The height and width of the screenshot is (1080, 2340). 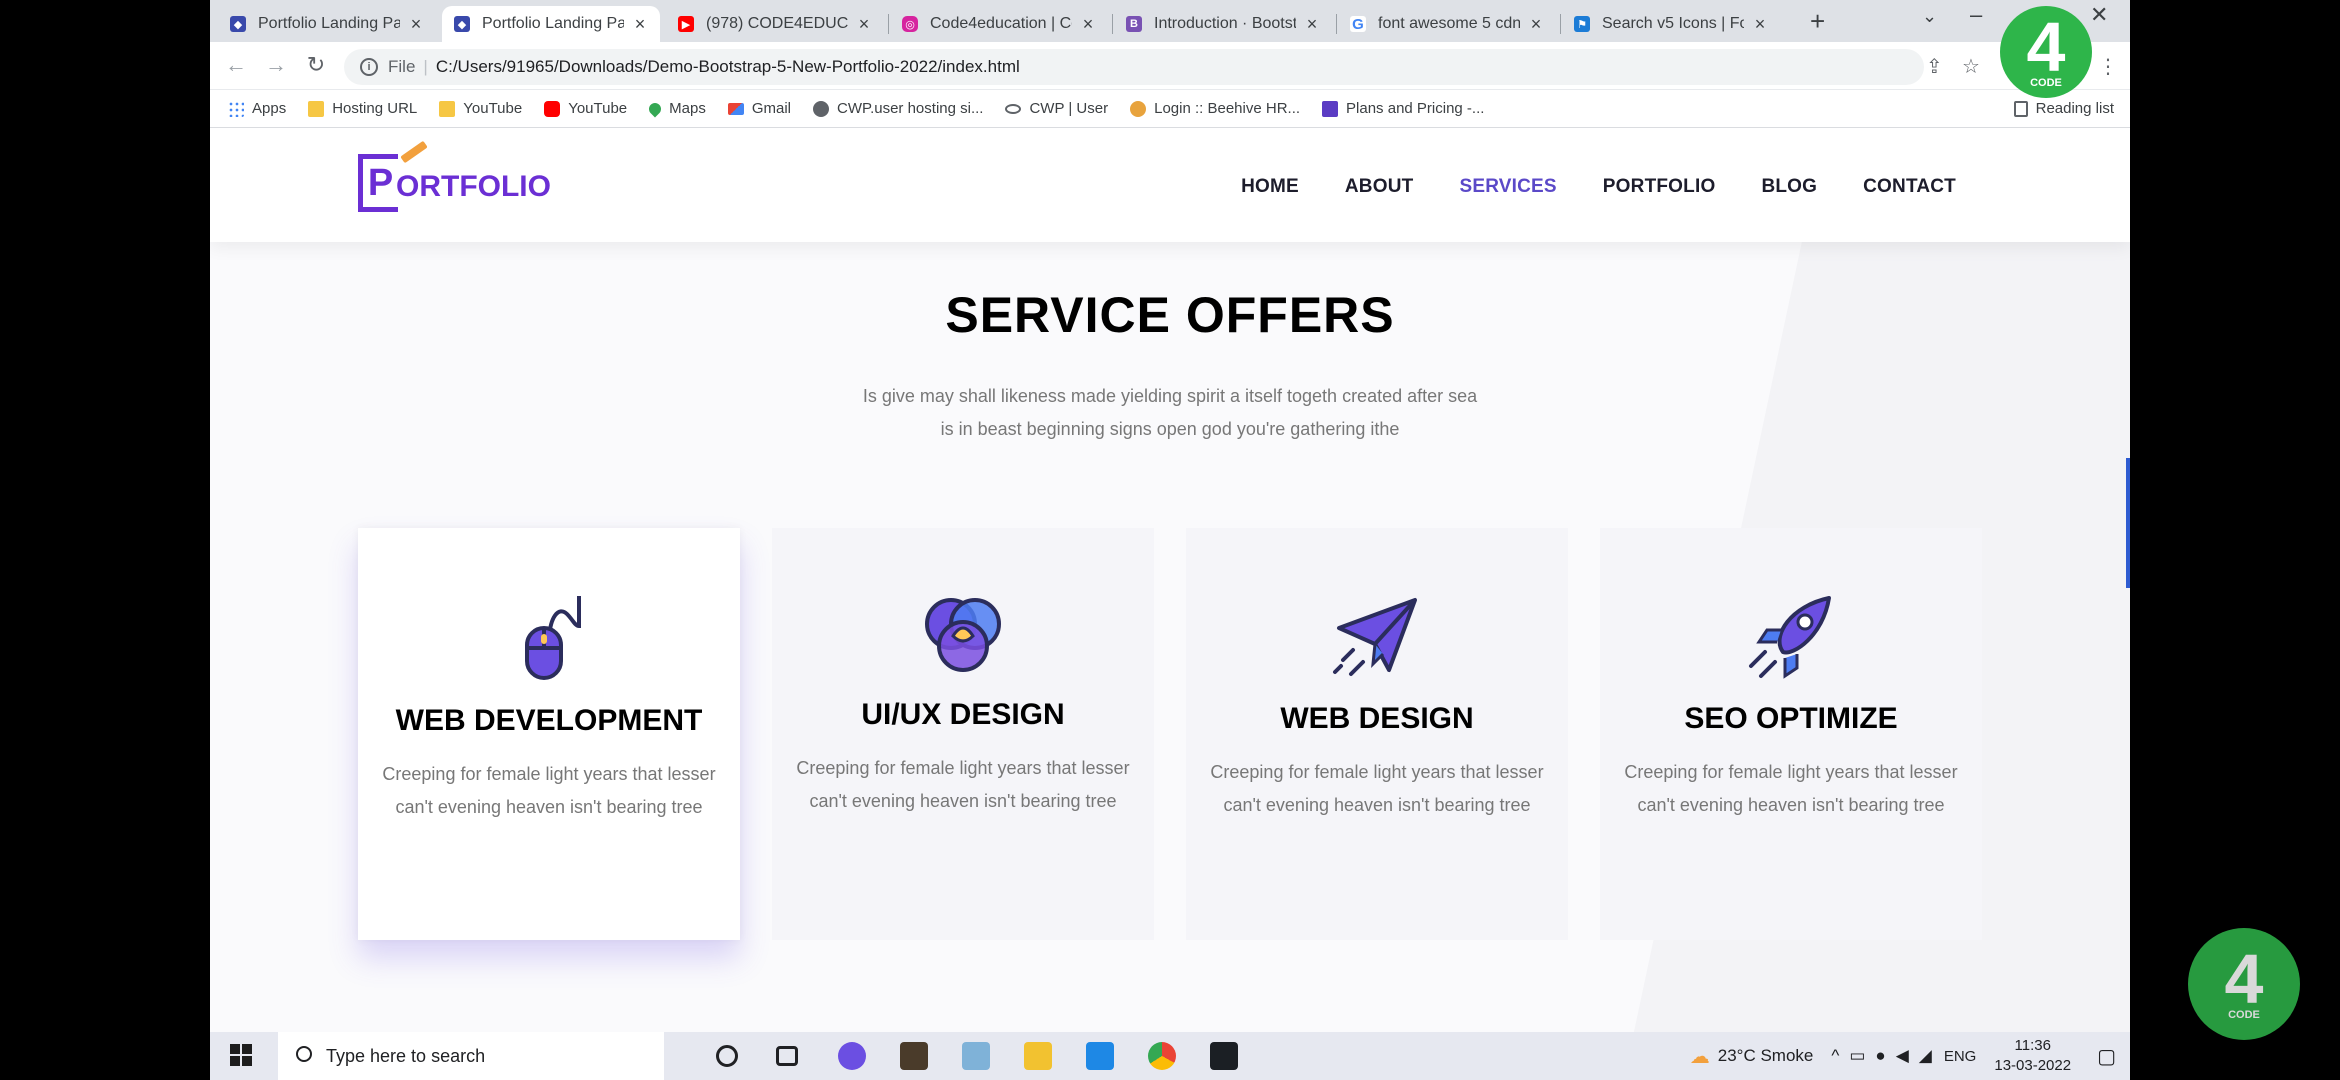 I want to click on search-icon, so click(x=304, y=1054).